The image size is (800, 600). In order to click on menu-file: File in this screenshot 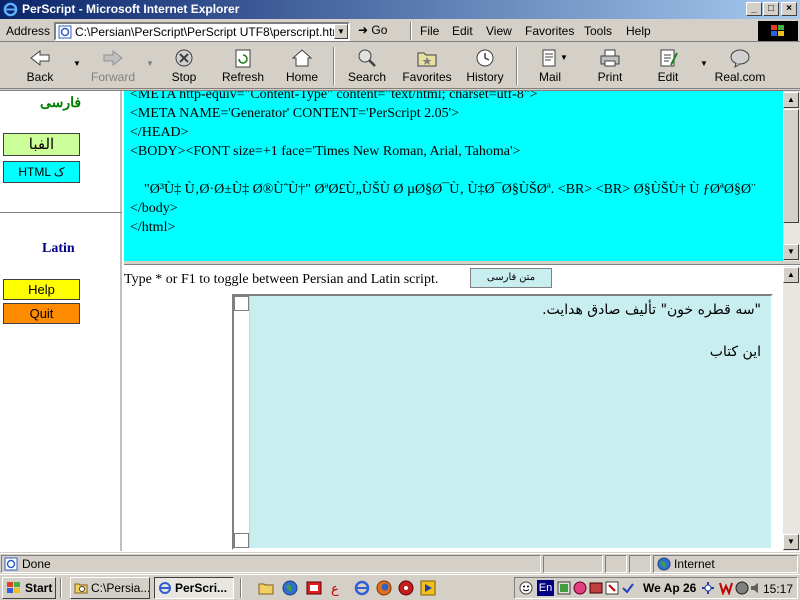, I will do `click(429, 31)`.